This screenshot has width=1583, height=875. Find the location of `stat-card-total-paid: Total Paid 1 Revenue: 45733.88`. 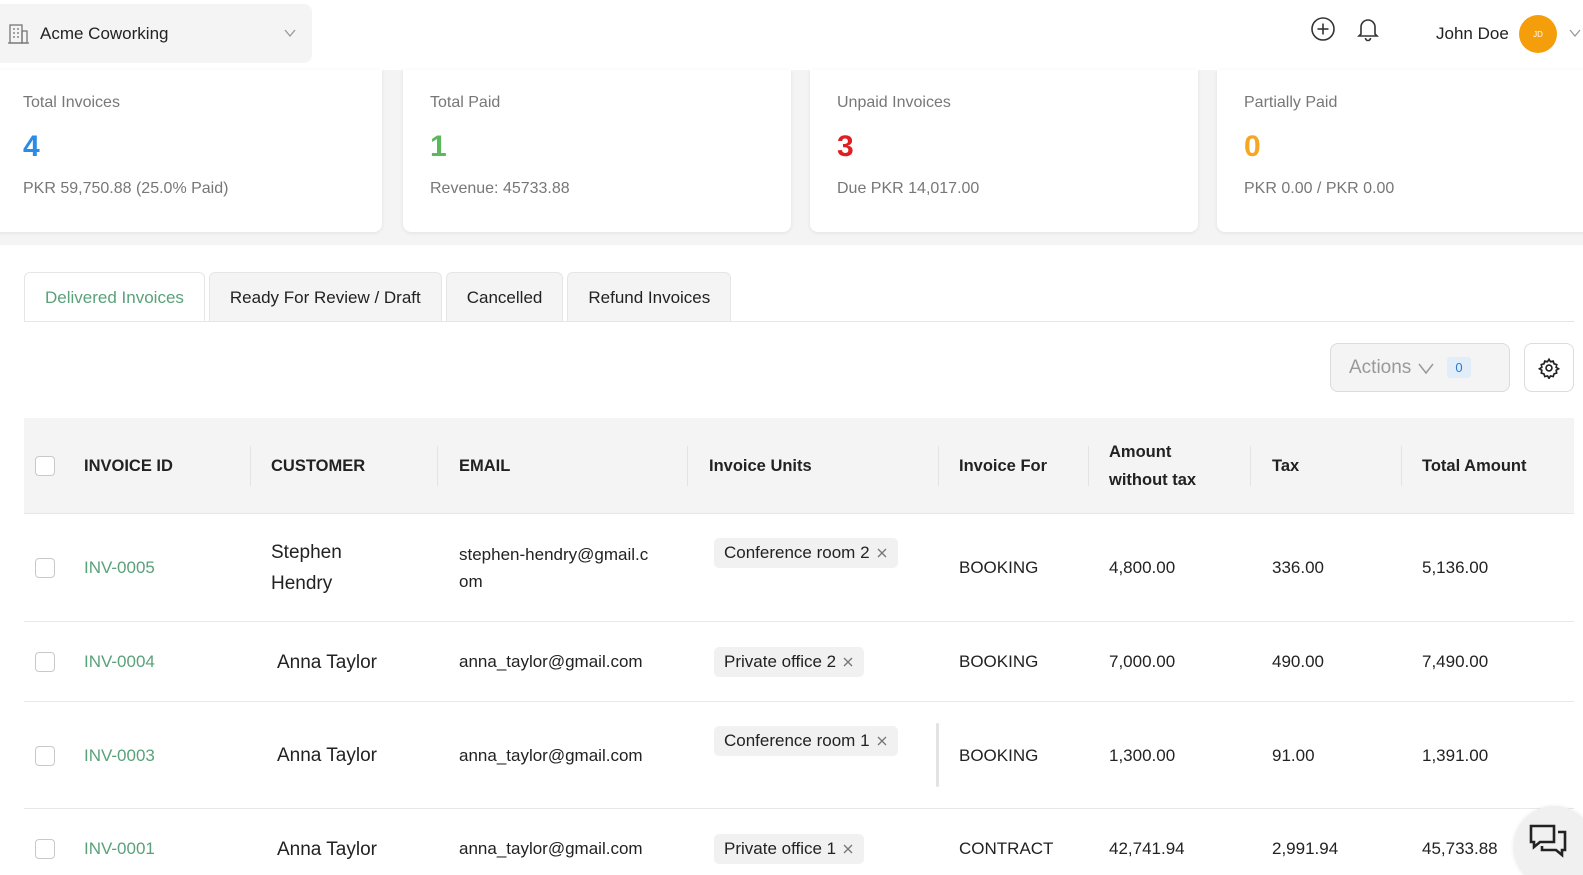

stat-card-total-paid: Total Paid 1 Revenue: 45733.88 is located at coordinates (597, 151).